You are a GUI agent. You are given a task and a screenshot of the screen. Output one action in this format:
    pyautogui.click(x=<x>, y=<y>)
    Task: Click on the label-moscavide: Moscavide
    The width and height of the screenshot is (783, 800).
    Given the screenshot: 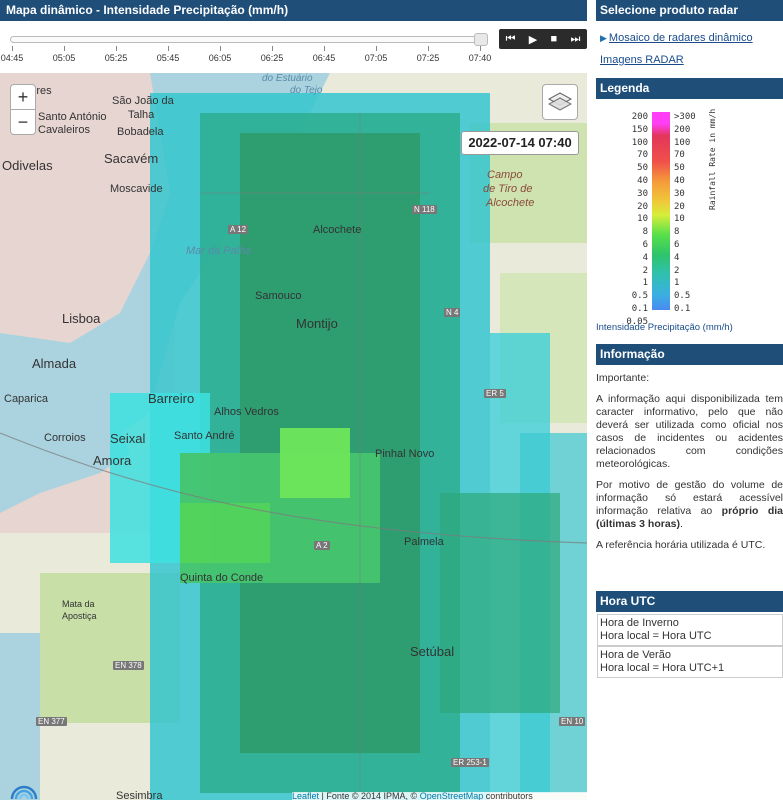 What is the action you would take?
    pyautogui.click(x=136, y=189)
    